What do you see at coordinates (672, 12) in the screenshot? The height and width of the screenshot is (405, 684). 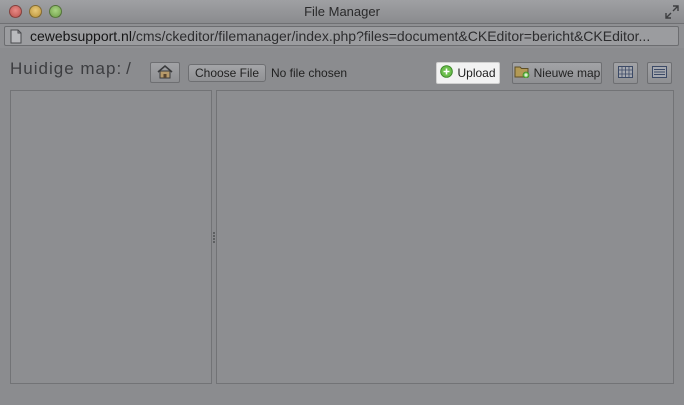 I see `resize-icon` at bounding box center [672, 12].